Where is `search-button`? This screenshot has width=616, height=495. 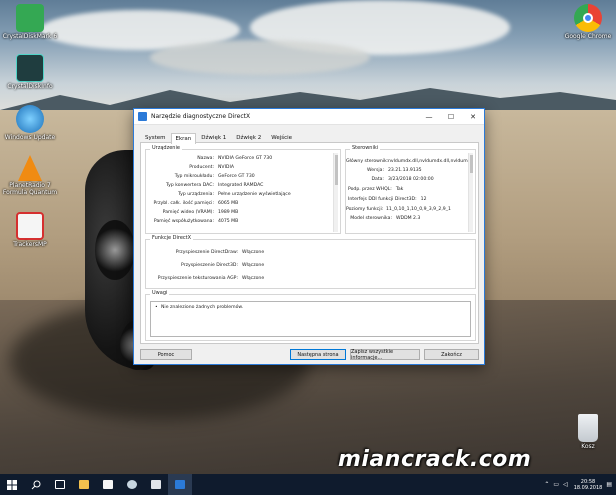 search-button is located at coordinates (36, 484).